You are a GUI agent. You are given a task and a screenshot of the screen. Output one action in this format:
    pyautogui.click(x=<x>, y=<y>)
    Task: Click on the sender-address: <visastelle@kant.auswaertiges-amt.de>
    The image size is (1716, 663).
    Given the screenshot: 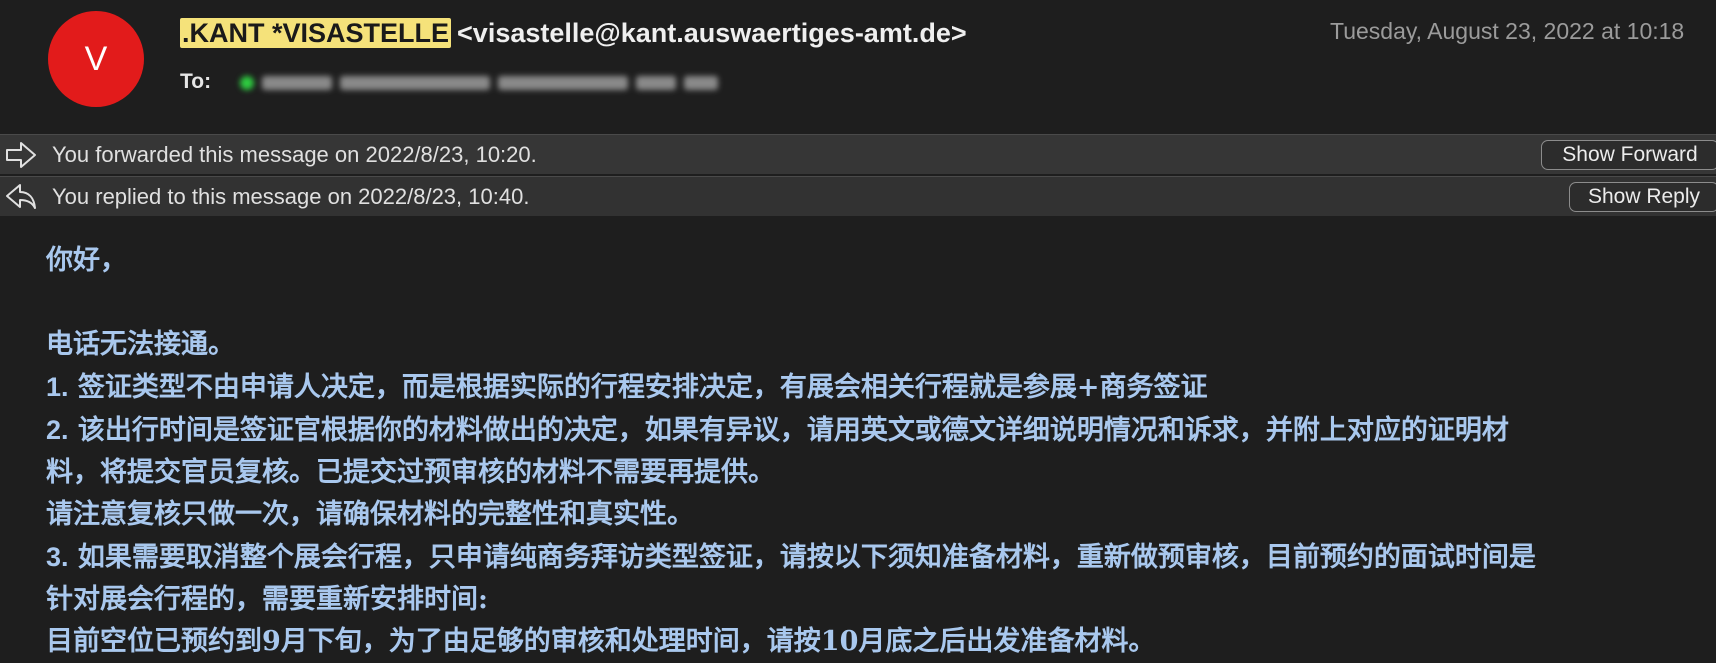 What is the action you would take?
    pyautogui.click(x=712, y=33)
    